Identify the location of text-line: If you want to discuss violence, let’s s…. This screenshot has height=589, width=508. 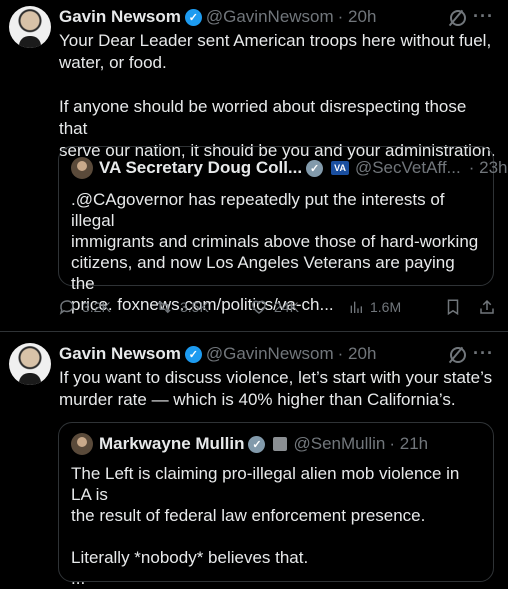
(276, 377).